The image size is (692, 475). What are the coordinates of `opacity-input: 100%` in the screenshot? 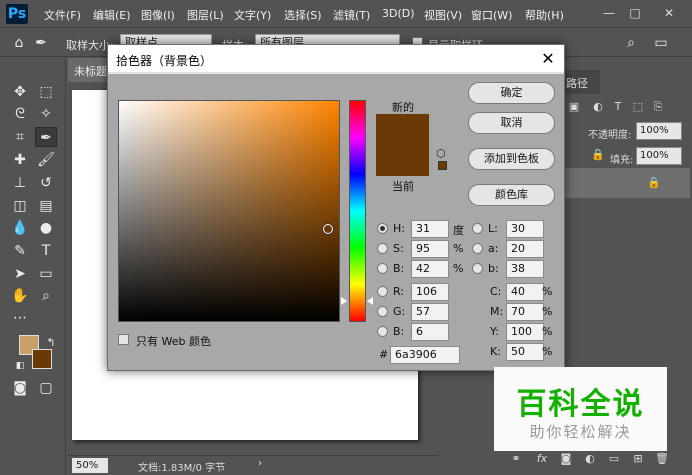 It's located at (659, 131).